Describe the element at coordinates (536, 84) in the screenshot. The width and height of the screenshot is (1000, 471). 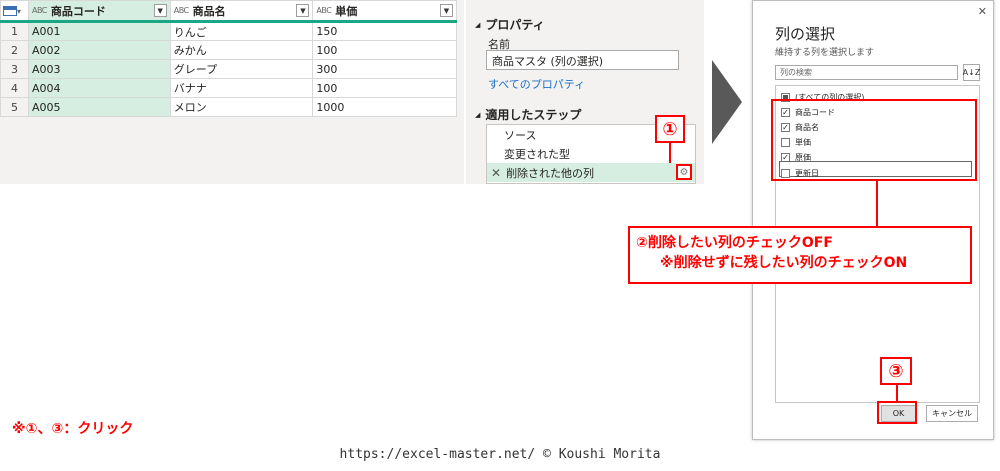
I see `all-properties-link: すべてのプロパティ` at that location.